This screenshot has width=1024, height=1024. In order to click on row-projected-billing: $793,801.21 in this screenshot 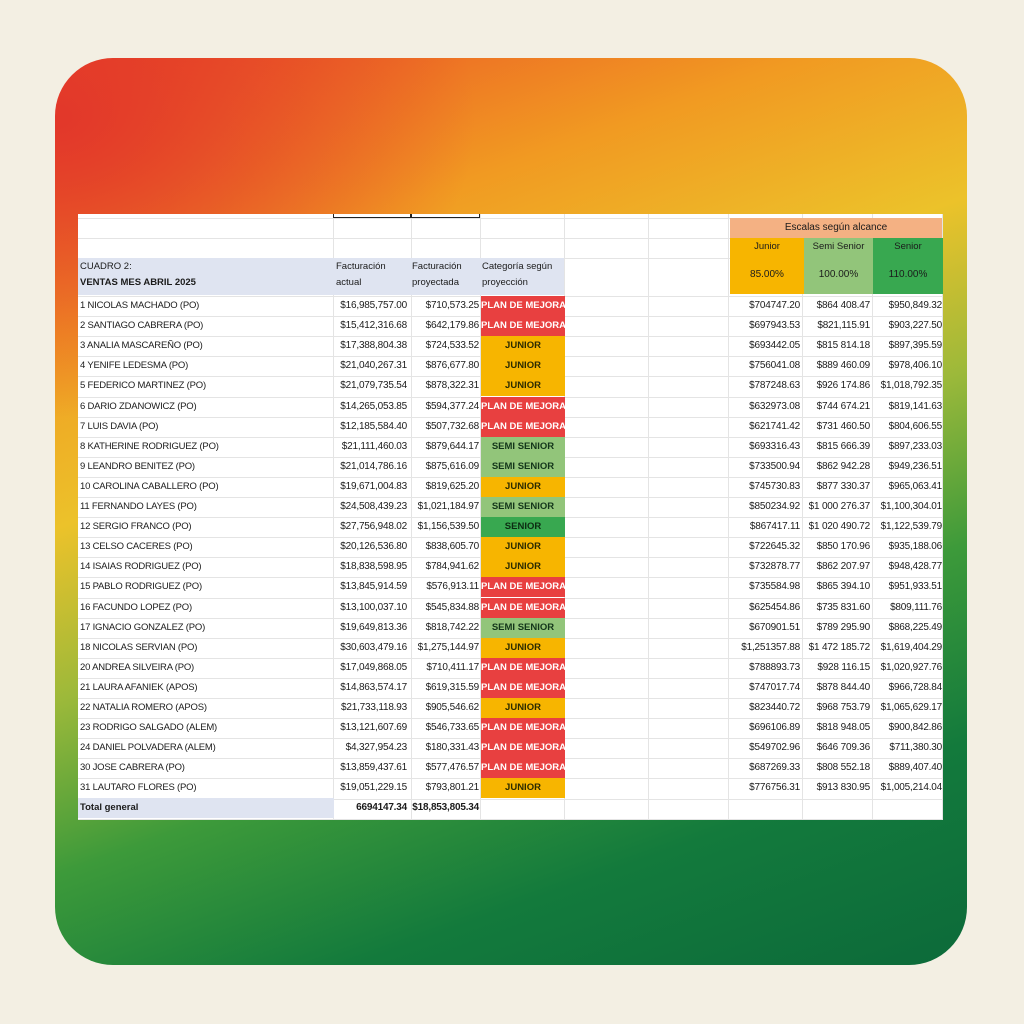, I will do `click(452, 787)`.